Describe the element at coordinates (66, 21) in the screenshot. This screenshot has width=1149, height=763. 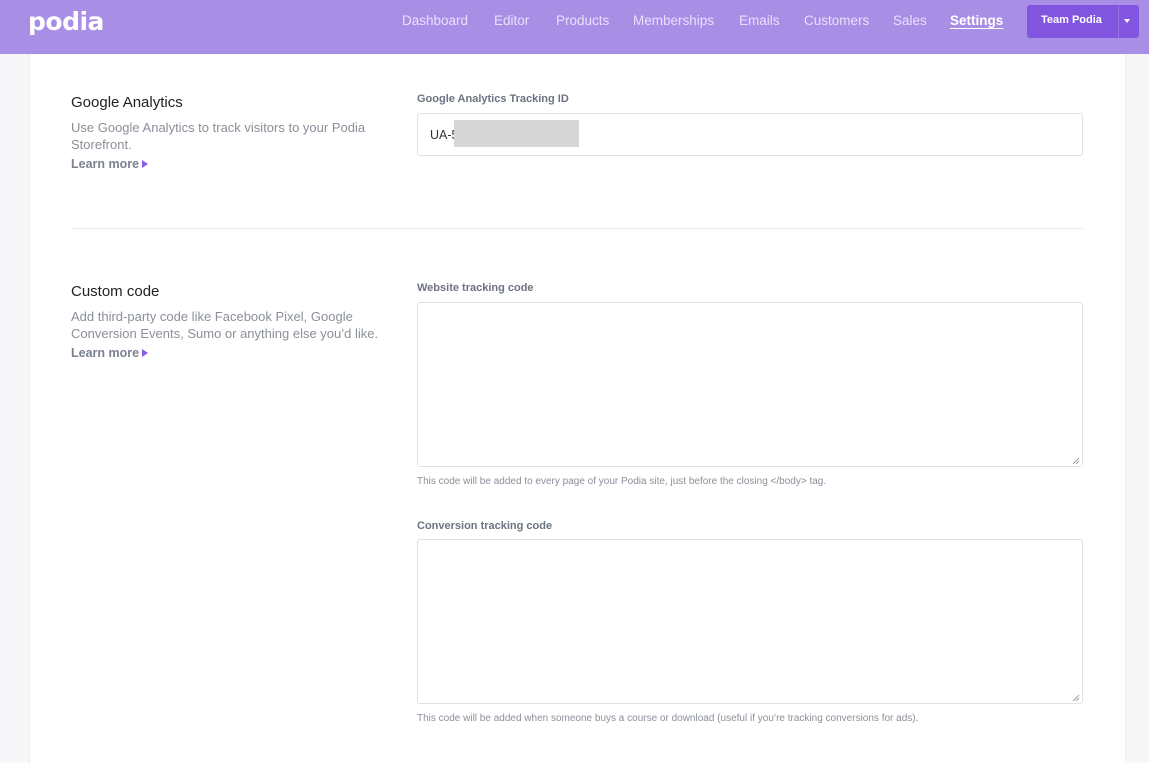
I see `podia-logo: podia` at that location.